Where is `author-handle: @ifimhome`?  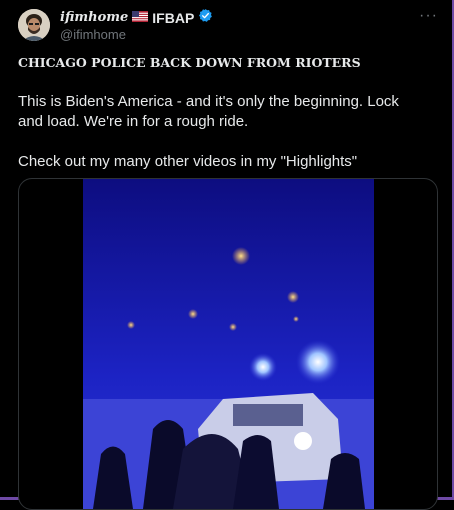
author-handle: @ifimhome is located at coordinates (93, 34).